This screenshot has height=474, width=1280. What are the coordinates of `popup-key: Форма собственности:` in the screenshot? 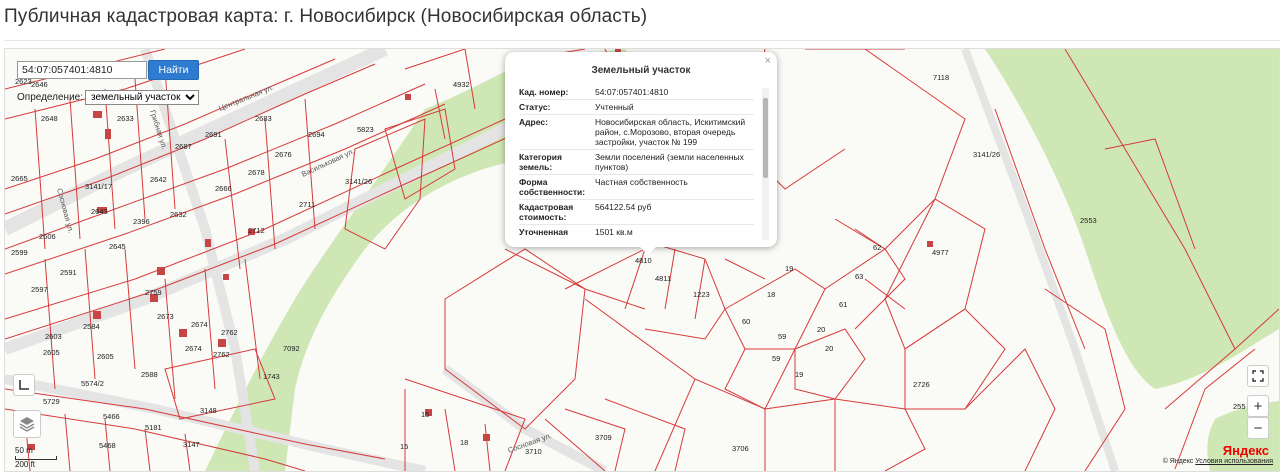 It's located at (552, 187).